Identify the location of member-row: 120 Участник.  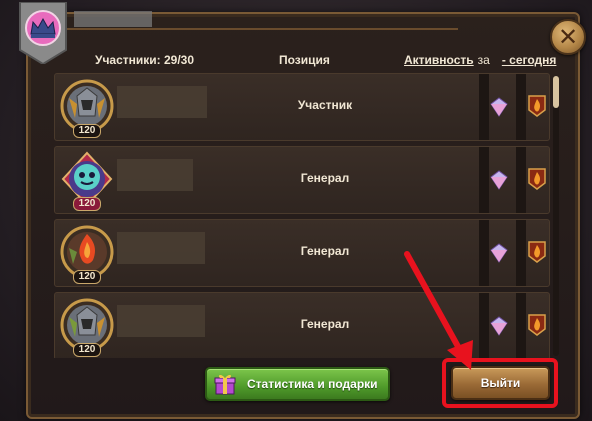
(302, 107).